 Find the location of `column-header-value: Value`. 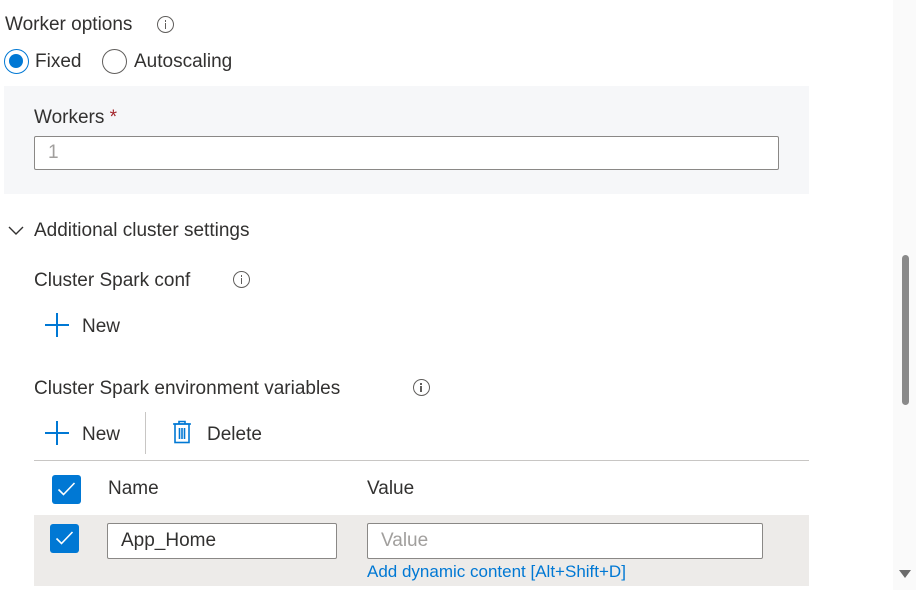

column-header-value: Value is located at coordinates (391, 488).